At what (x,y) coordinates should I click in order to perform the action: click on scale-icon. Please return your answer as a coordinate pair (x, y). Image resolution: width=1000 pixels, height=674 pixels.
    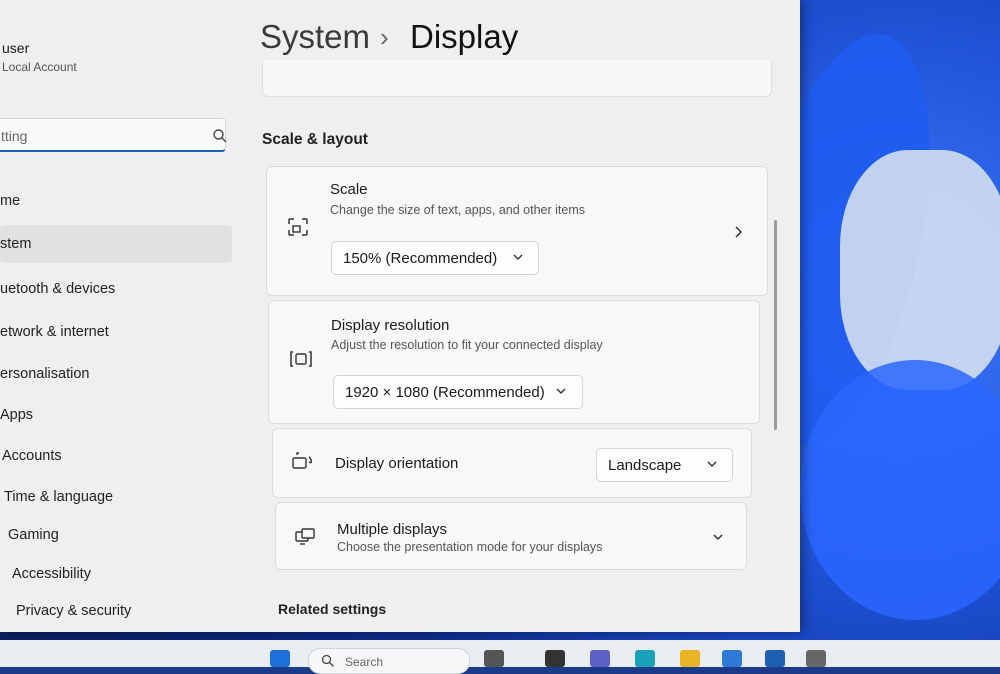
    Looking at the image, I should click on (298, 227).